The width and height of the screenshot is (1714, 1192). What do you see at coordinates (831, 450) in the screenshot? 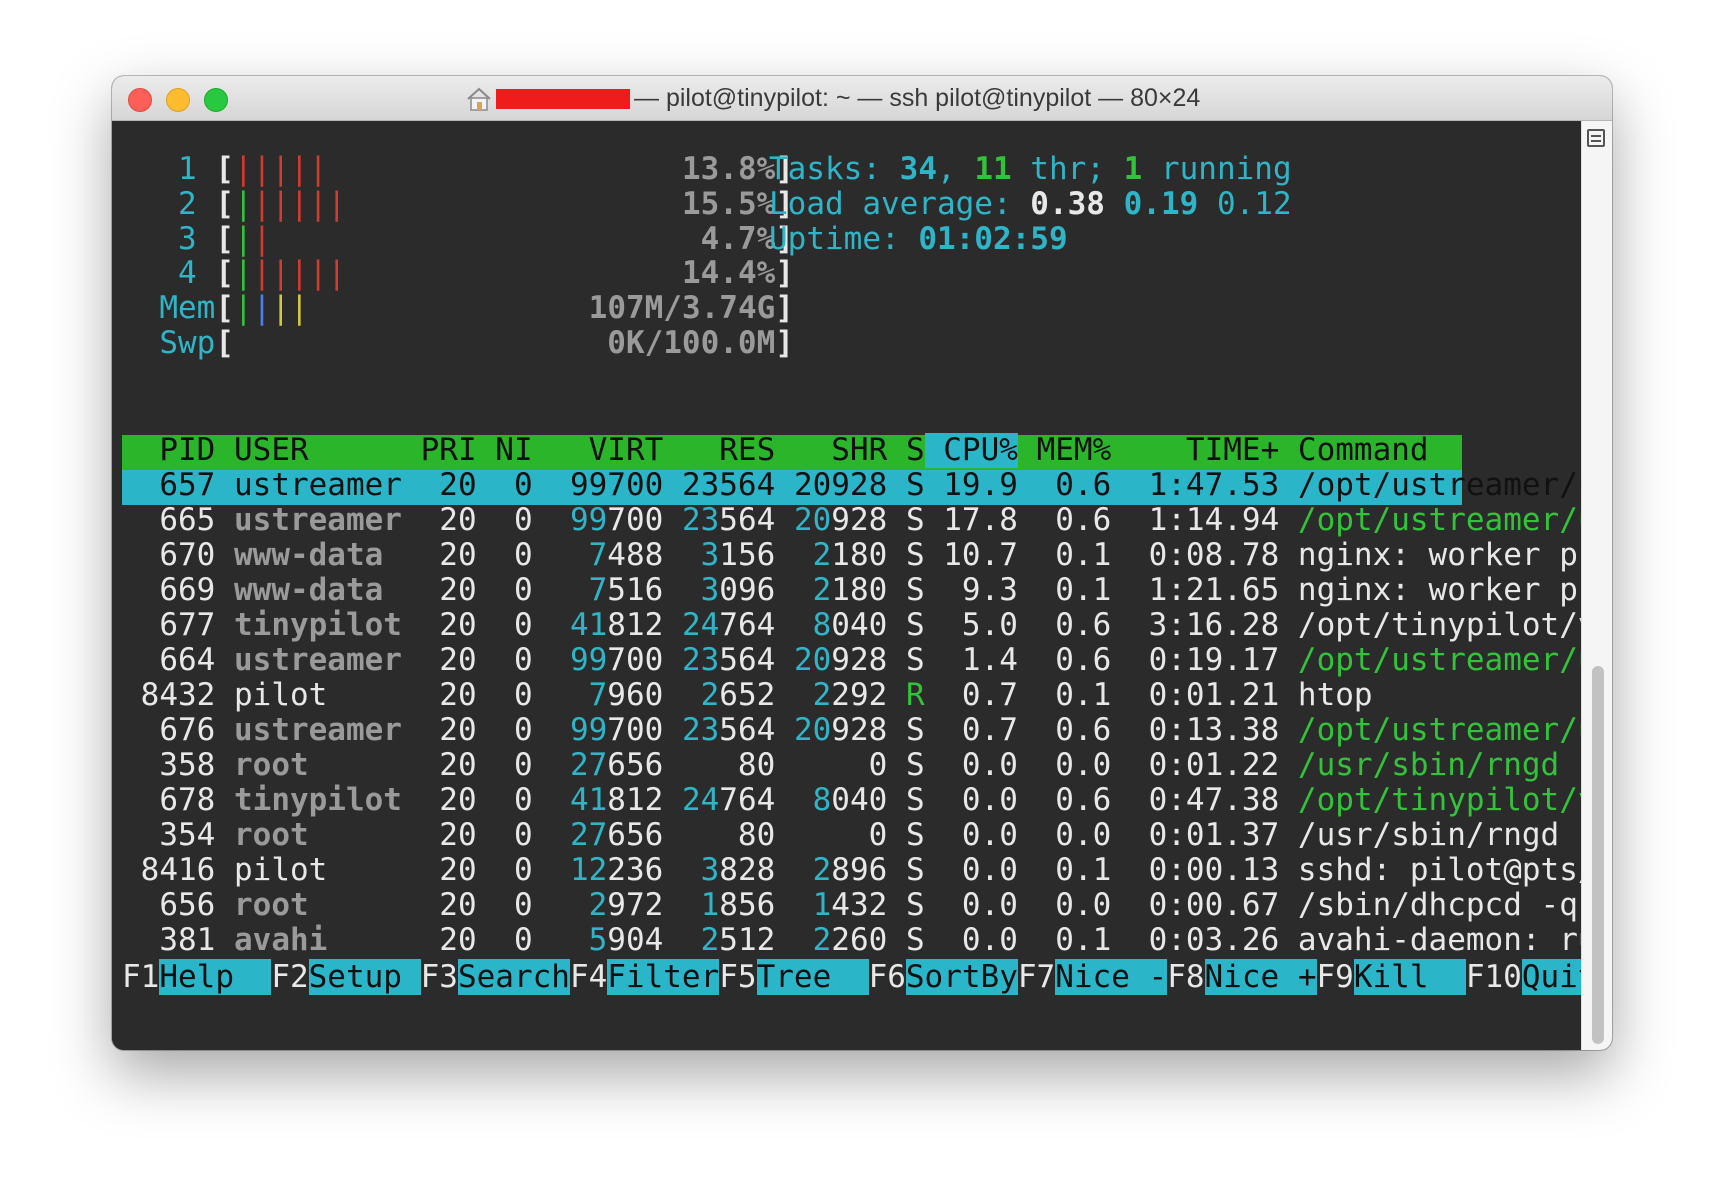
I see `column-header-shr: SHR` at bounding box center [831, 450].